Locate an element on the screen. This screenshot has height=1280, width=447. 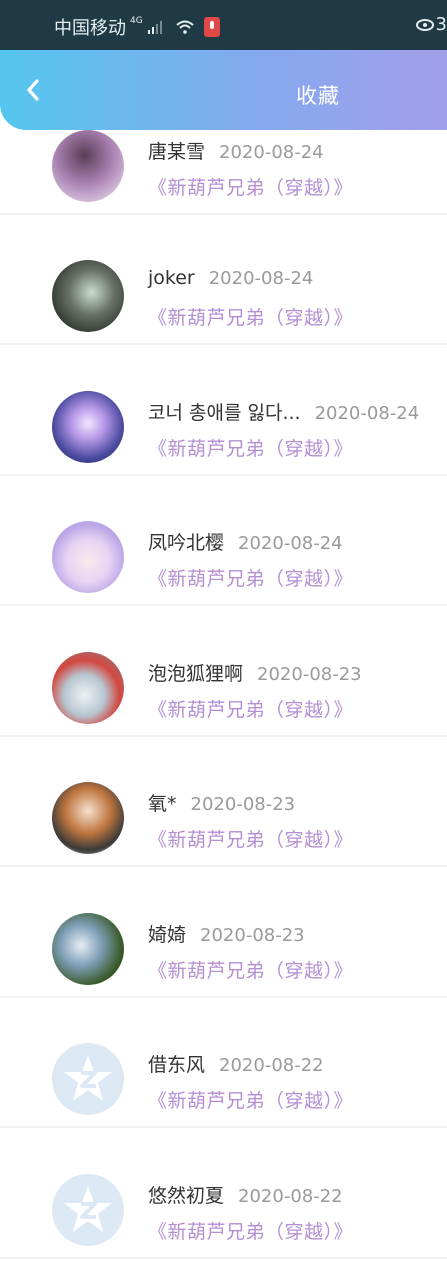
name-line: 泡泡狐狸啊 2020-08-23 is located at coordinates (255, 672).